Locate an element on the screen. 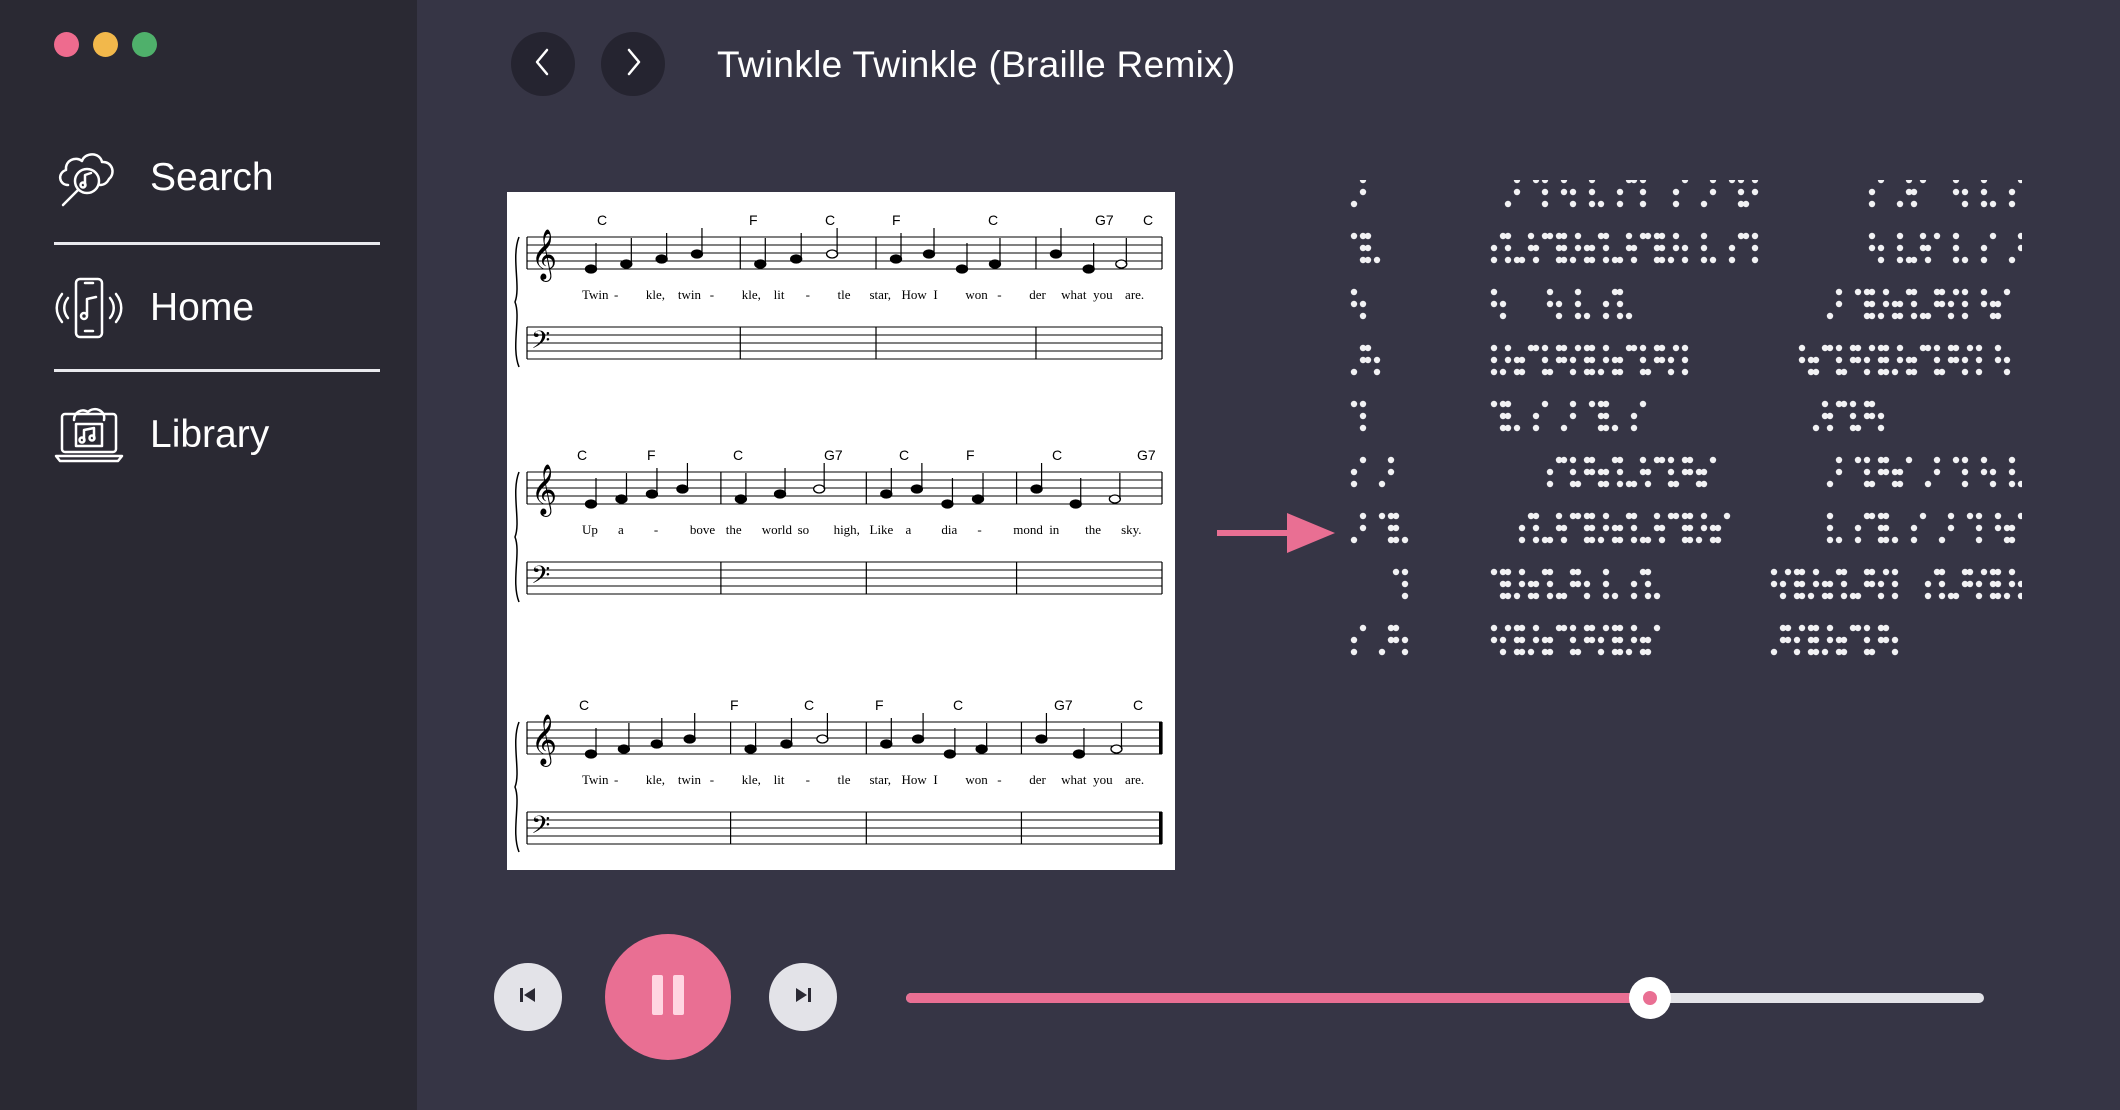  brace is located at coordinates (517, 302).